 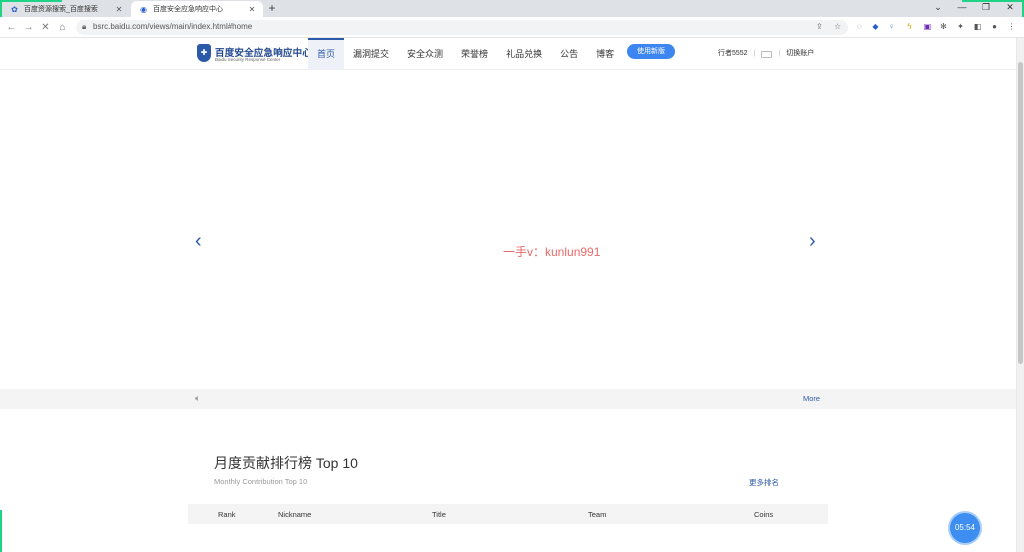 What do you see at coordinates (28, 27) in the screenshot?
I see `forward-arrow-icon: →` at bounding box center [28, 27].